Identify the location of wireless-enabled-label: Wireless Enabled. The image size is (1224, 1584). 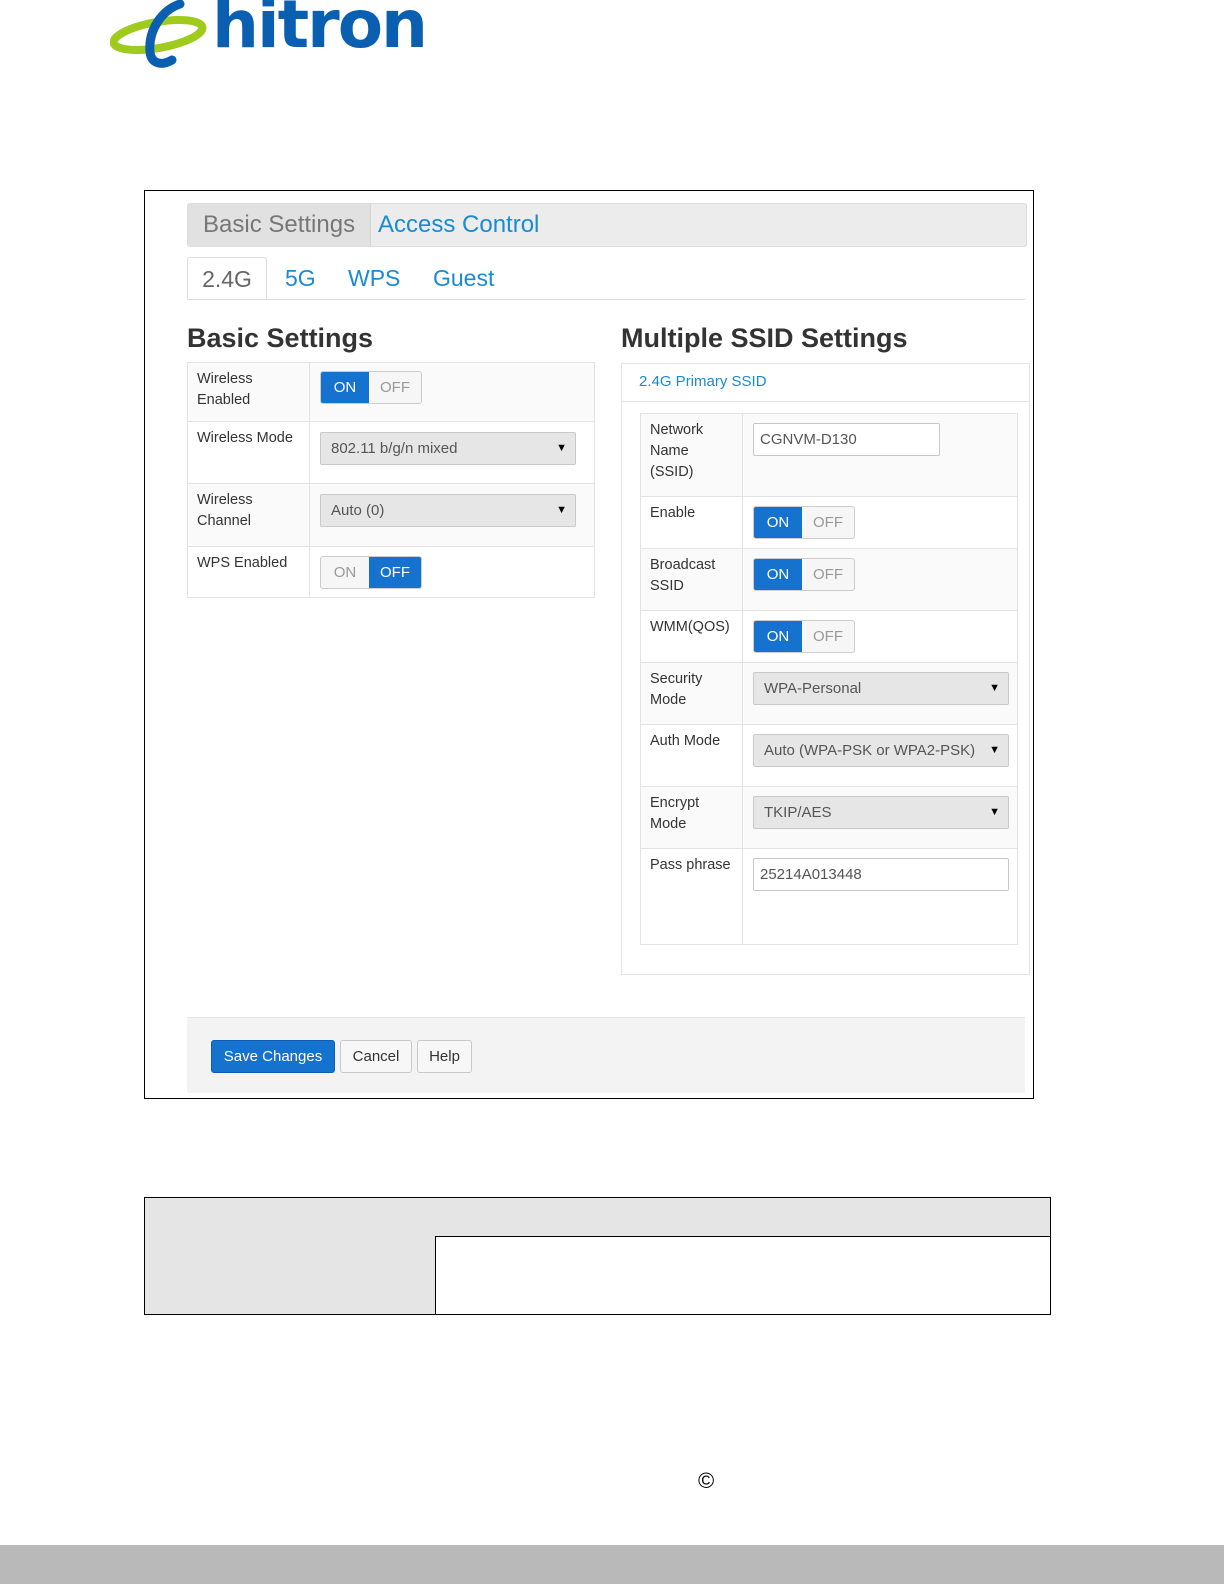
(249, 392).